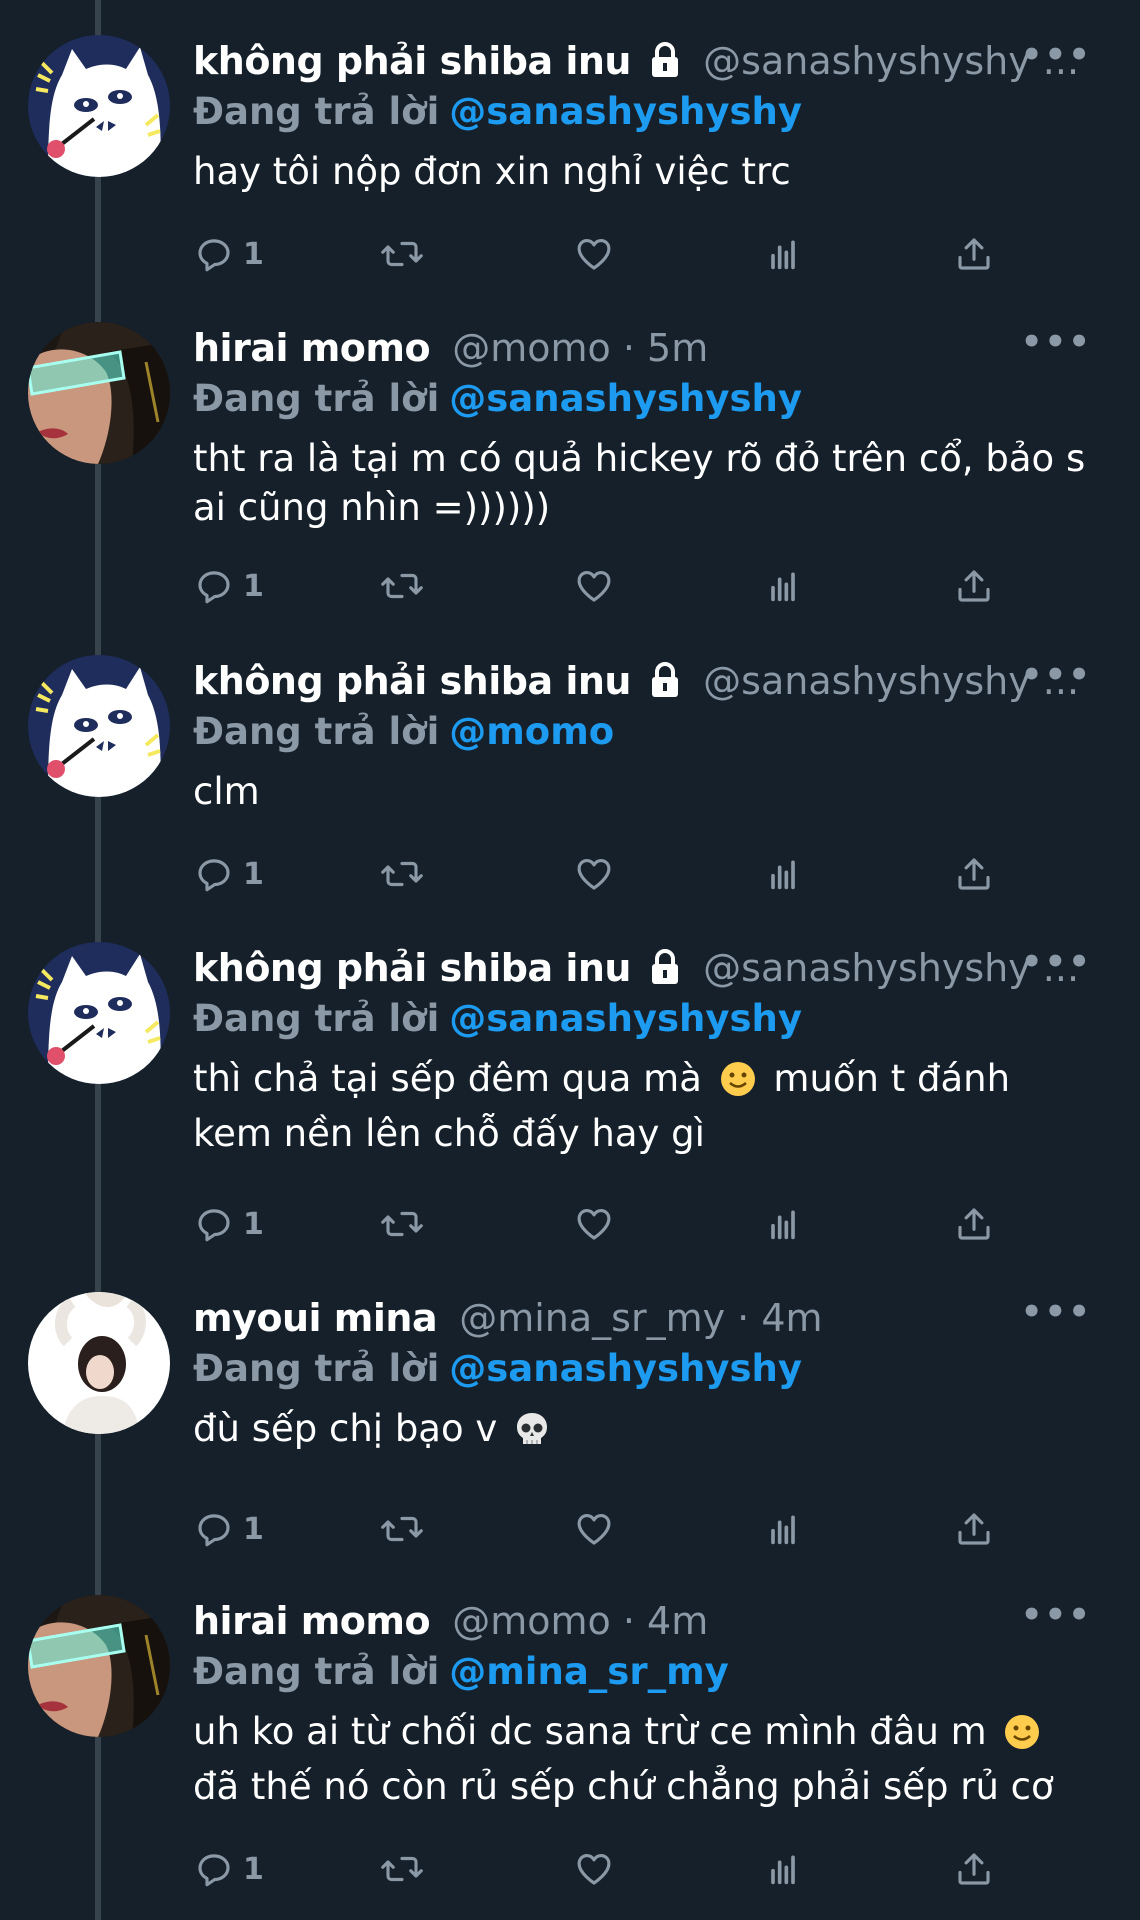  What do you see at coordinates (315, 1318) in the screenshot?
I see `display-name: myoui mina` at bounding box center [315, 1318].